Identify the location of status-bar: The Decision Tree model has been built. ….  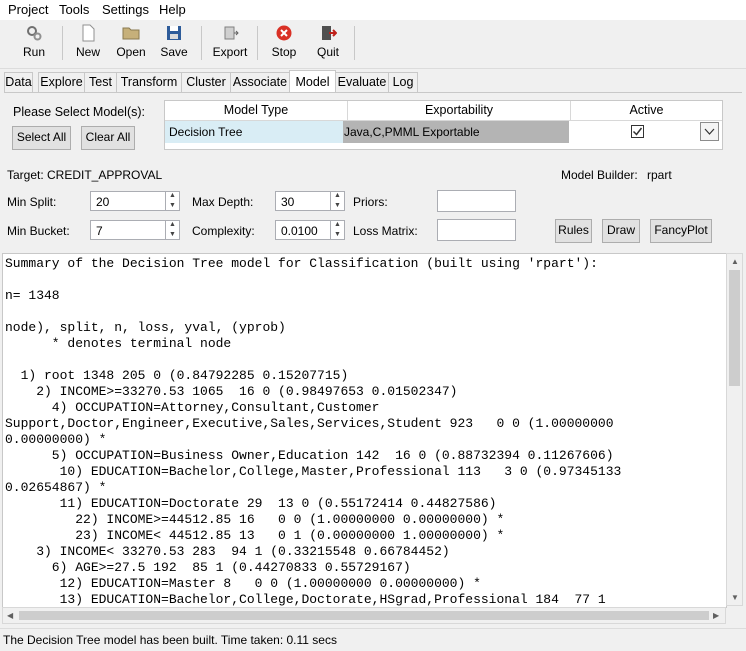
(373, 639).